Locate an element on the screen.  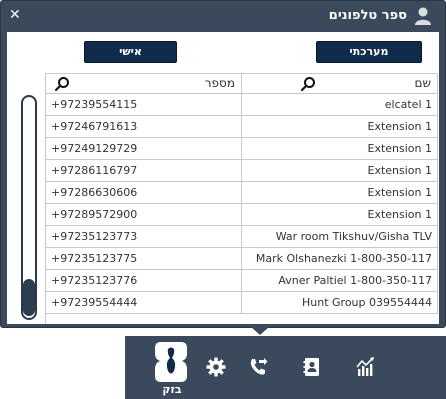
table-row: +97246791613 Extension 1 is located at coordinates (242, 127).